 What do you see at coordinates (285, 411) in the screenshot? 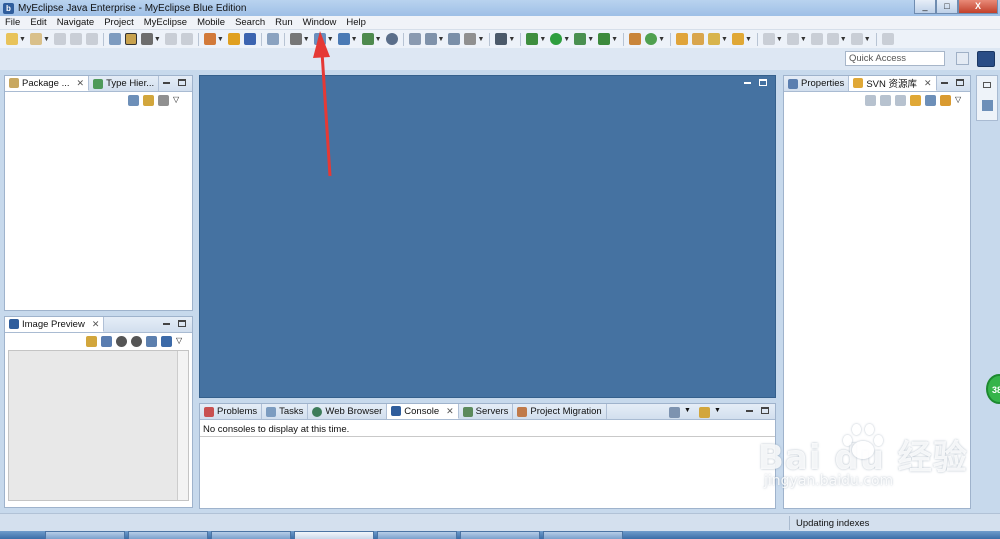
I see `tab-tasks: Tasks` at bounding box center [285, 411].